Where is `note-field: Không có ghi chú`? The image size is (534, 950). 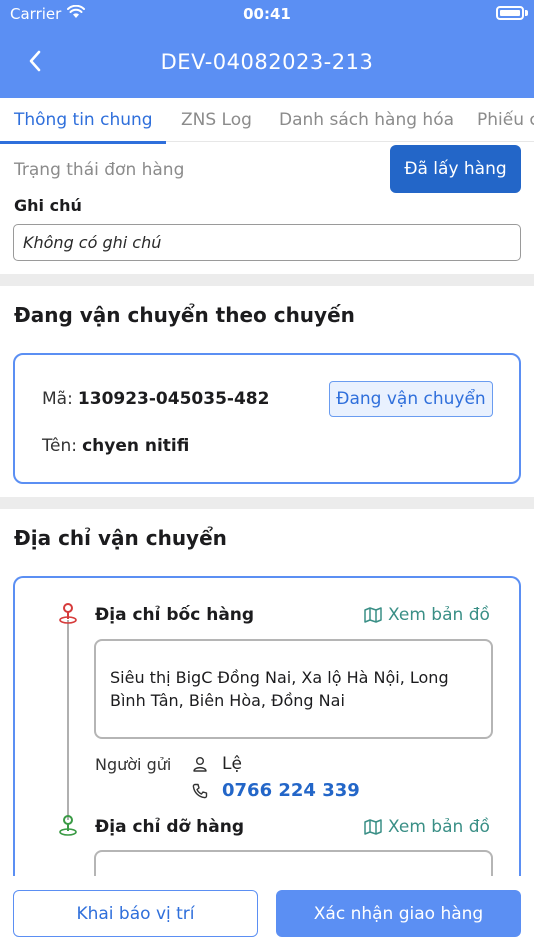 note-field: Không có ghi chú is located at coordinates (267, 242).